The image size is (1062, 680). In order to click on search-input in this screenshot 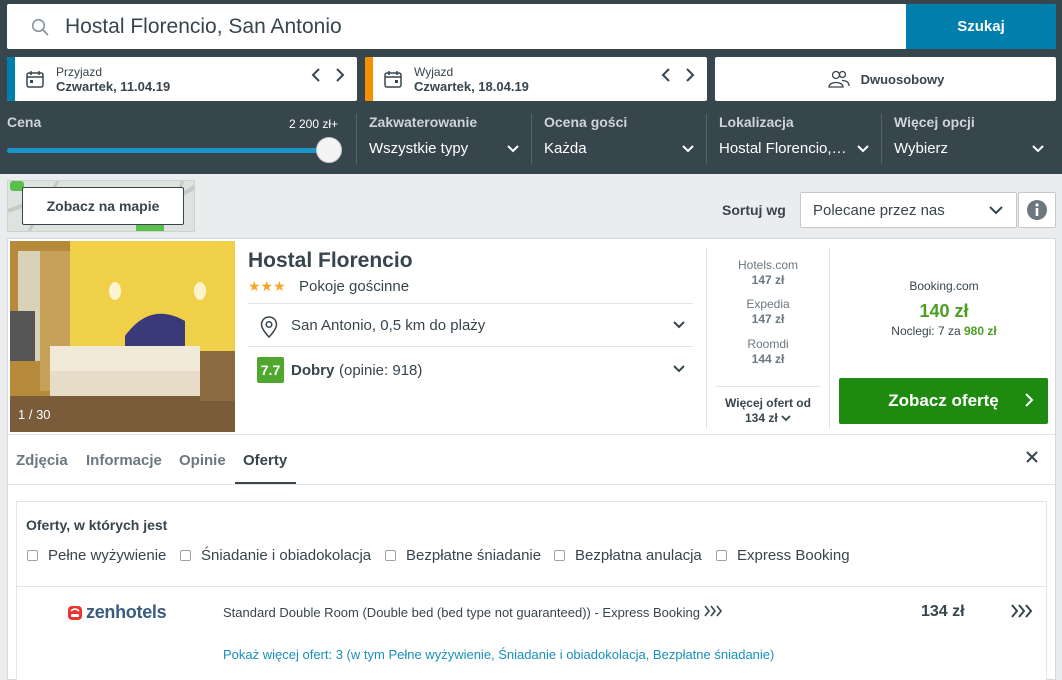, I will do `click(485, 26)`.